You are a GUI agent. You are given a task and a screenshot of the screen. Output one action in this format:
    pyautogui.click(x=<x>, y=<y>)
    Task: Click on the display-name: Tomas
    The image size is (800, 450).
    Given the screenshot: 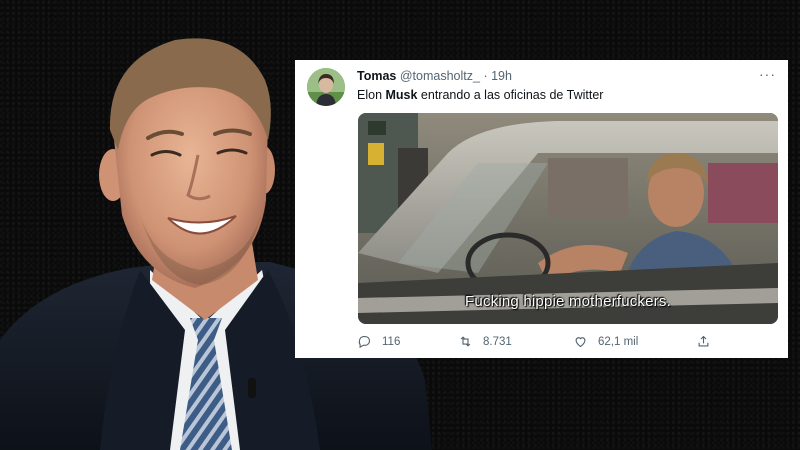 What is the action you would take?
    pyautogui.click(x=376, y=76)
    